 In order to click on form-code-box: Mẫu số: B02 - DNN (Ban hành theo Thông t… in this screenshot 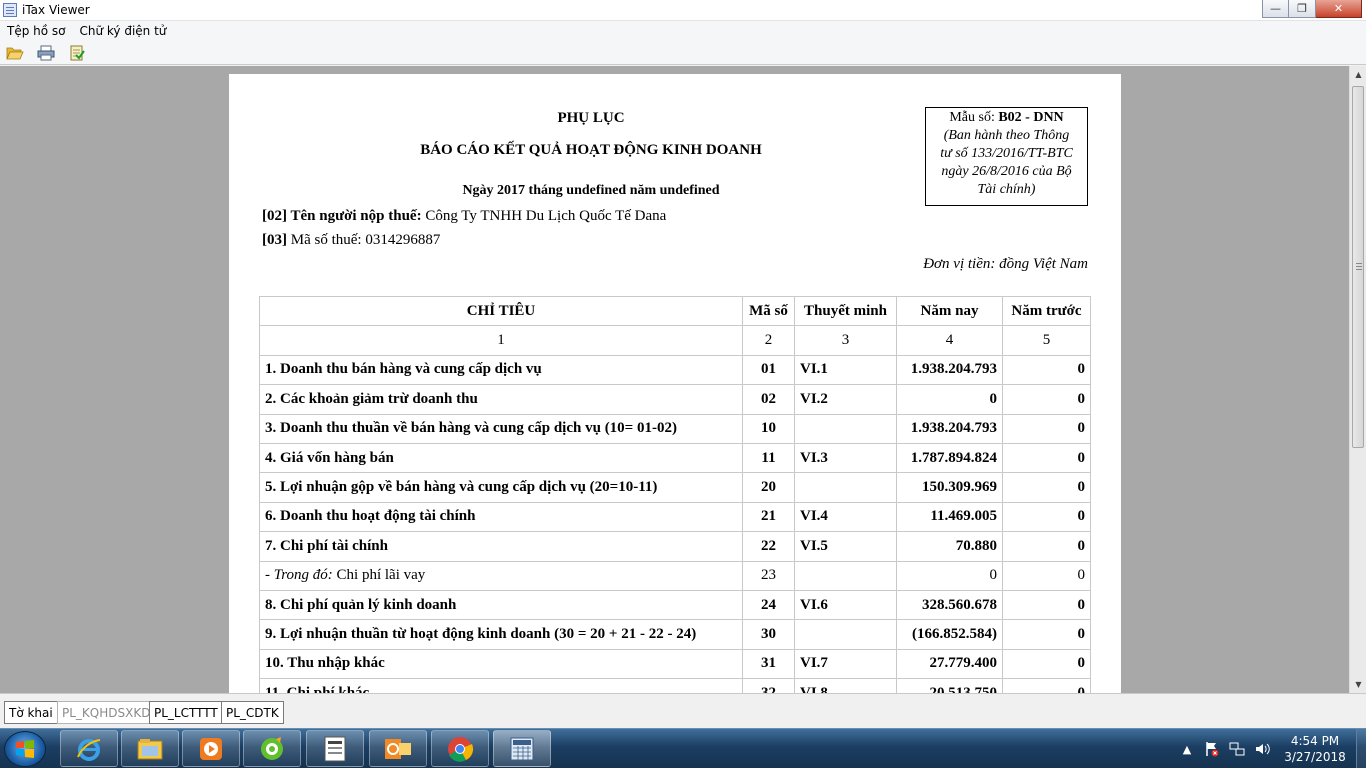, I will do `click(1006, 156)`.